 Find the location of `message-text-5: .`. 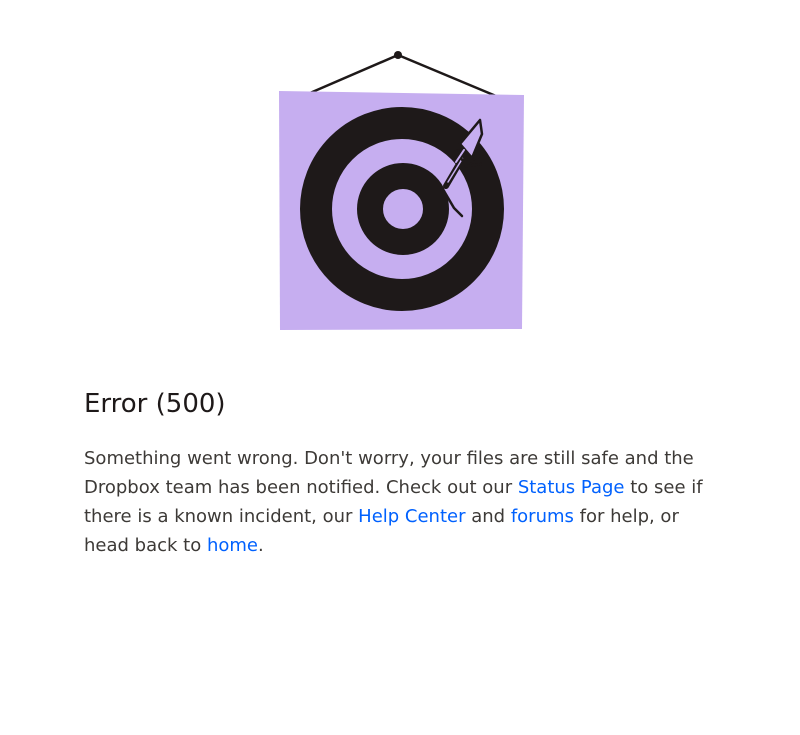

message-text-5: . is located at coordinates (260, 545).